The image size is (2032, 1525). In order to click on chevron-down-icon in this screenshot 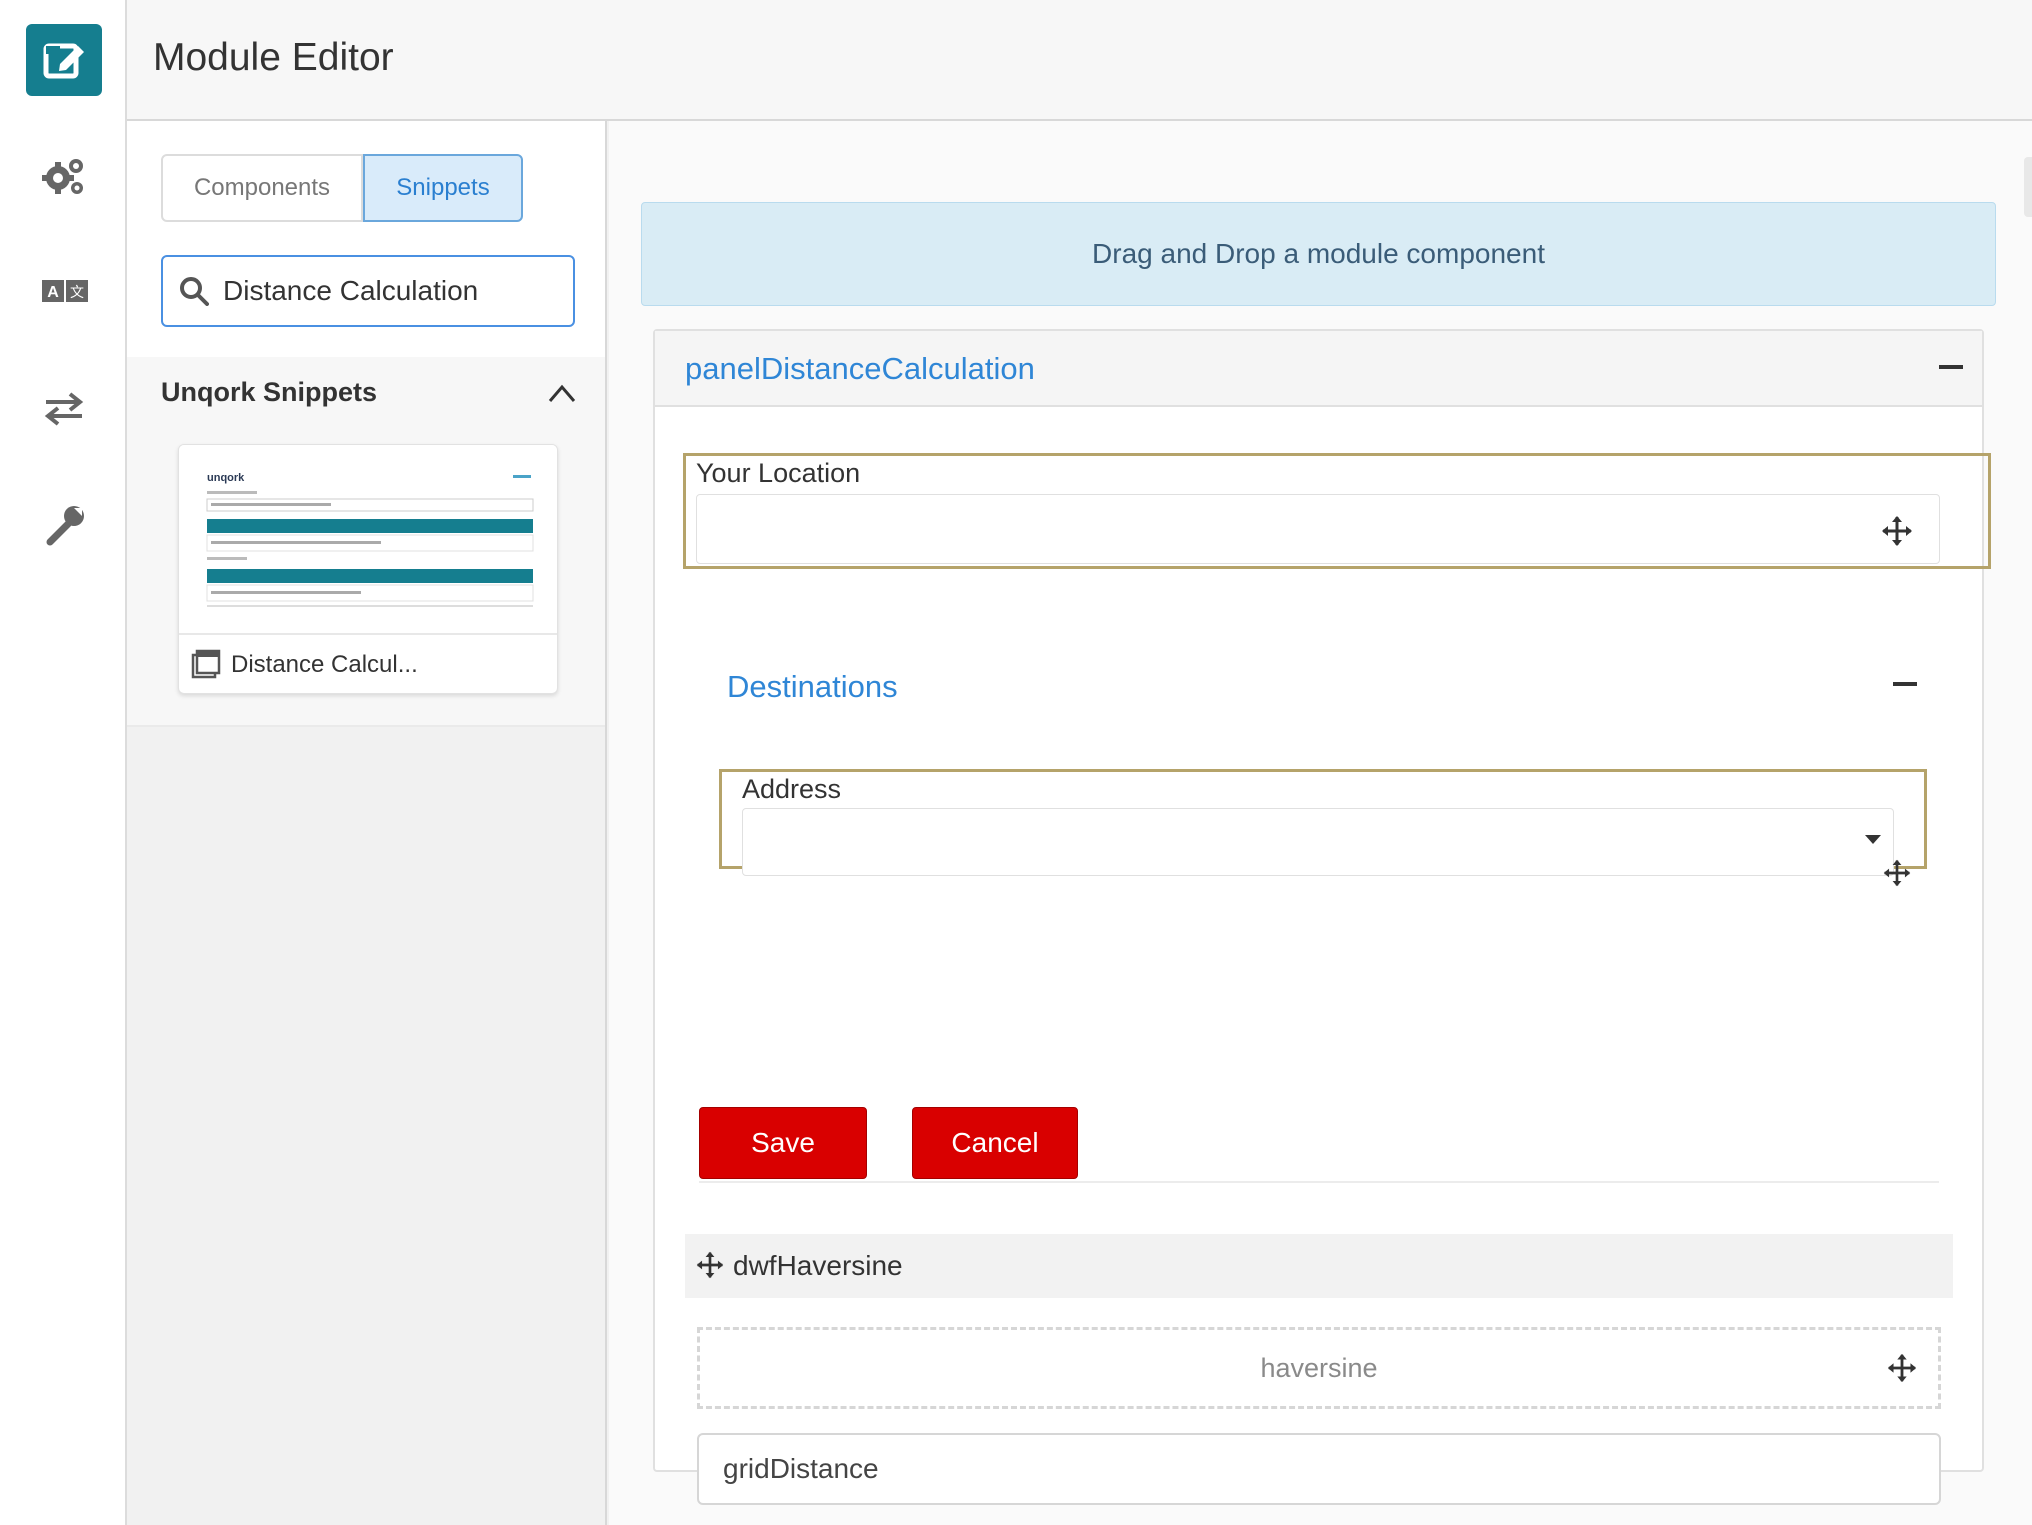, I will do `click(1873, 840)`.